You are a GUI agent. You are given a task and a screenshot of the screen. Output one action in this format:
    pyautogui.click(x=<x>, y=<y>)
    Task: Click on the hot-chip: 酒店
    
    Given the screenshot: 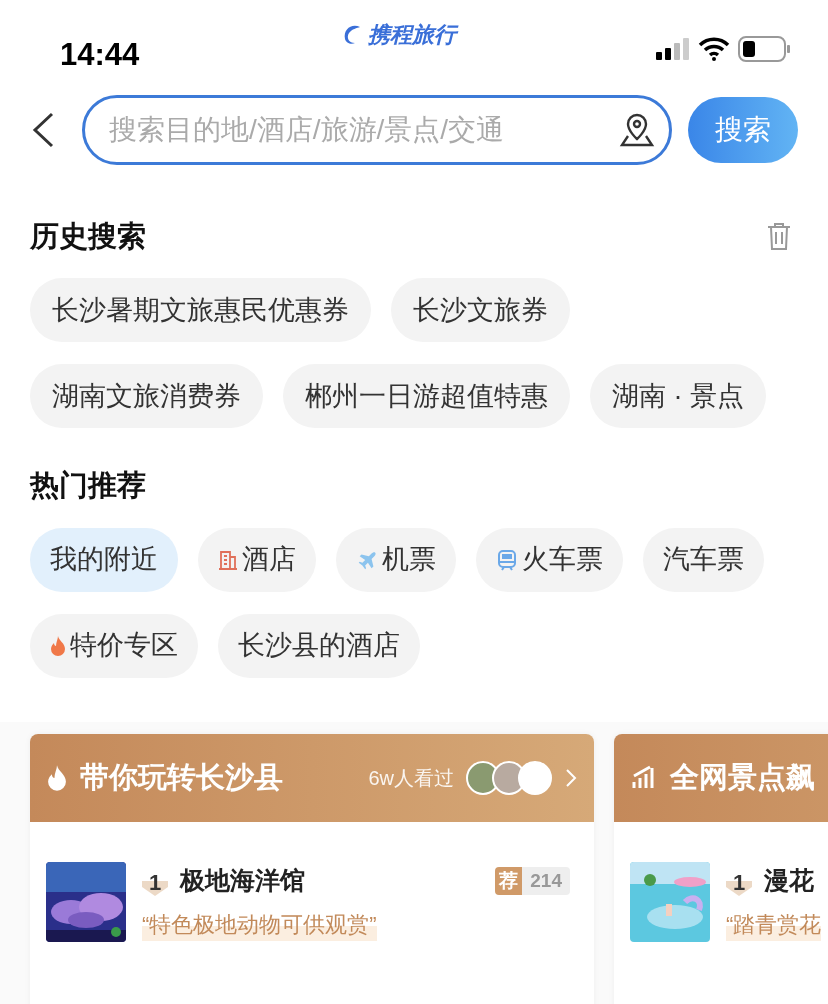 What is the action you would take?
    pyautogui.click(x=257, y=559)
    